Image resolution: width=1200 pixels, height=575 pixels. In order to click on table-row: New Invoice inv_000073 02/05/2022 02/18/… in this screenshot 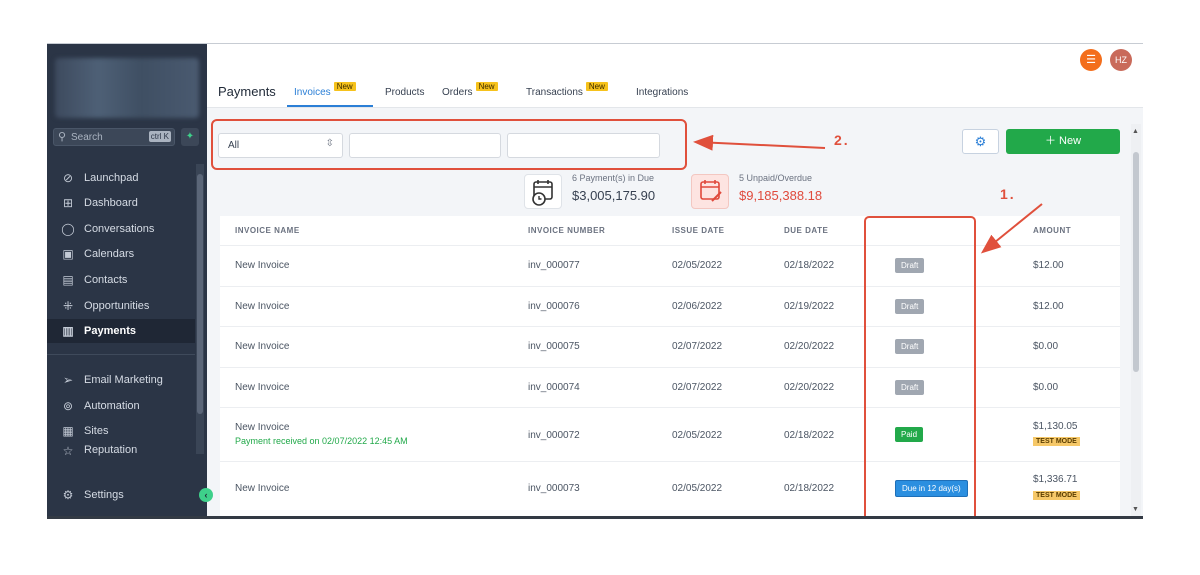, I will do `click(670, 489)`.